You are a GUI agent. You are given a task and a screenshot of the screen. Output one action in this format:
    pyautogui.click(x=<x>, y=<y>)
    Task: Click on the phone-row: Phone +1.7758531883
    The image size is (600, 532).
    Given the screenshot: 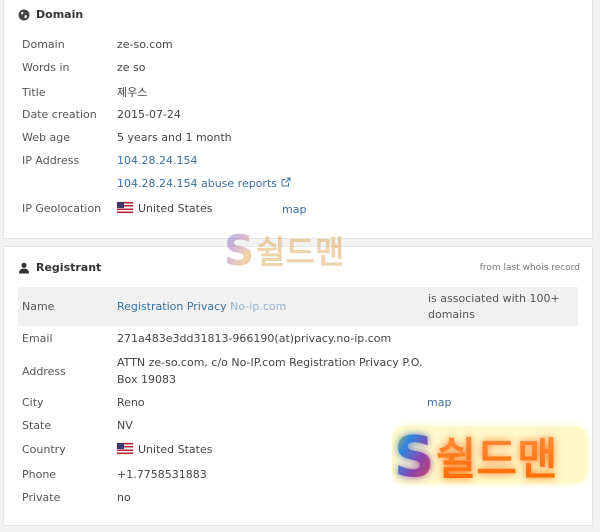 What is the action you would take?
    pyautogui.click(x=299, y=474)
    